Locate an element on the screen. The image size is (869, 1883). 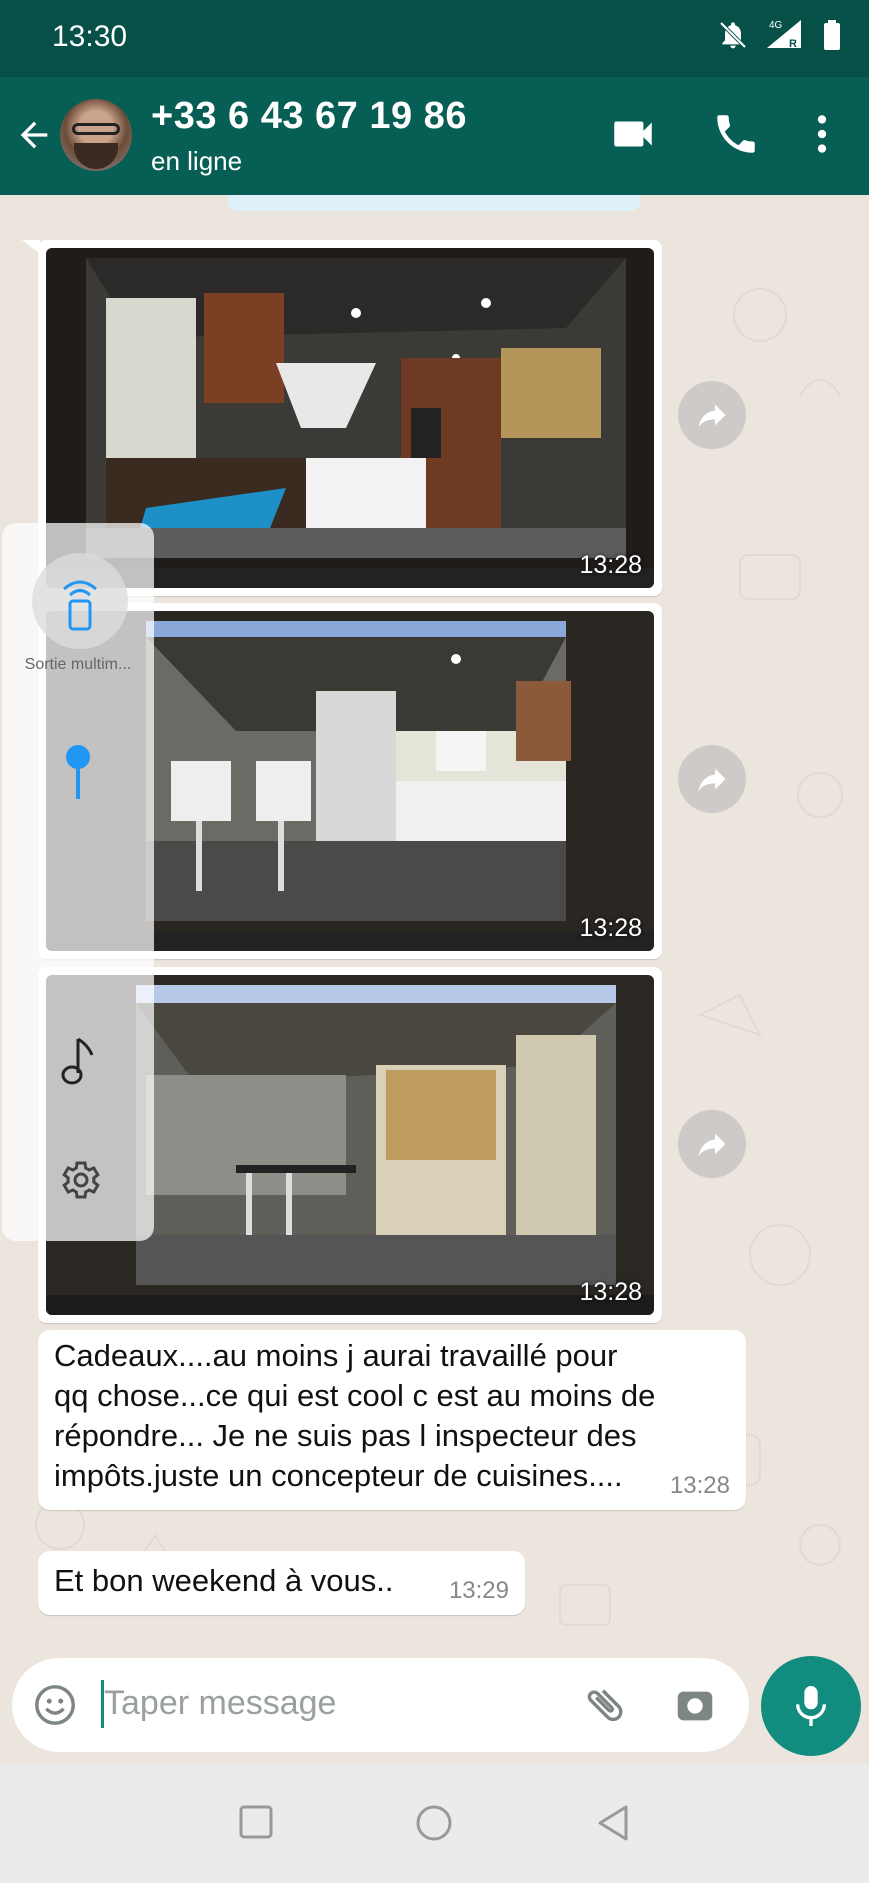
volume-knob is located at coordinates (78, 757).